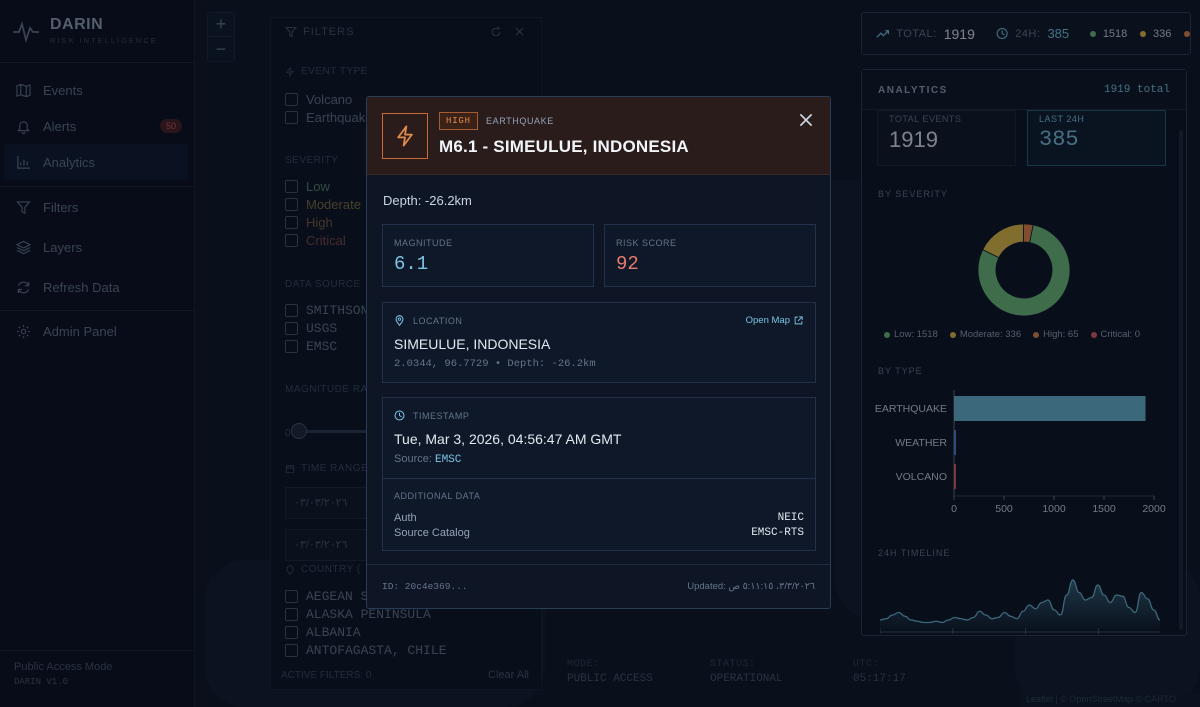 The width and height of the screenshot is (1200, 707). What do you see at coordinates (432, 533) in the screenshot?
I see `extra-key: Source Catalog` at bounding box center [432, 533].